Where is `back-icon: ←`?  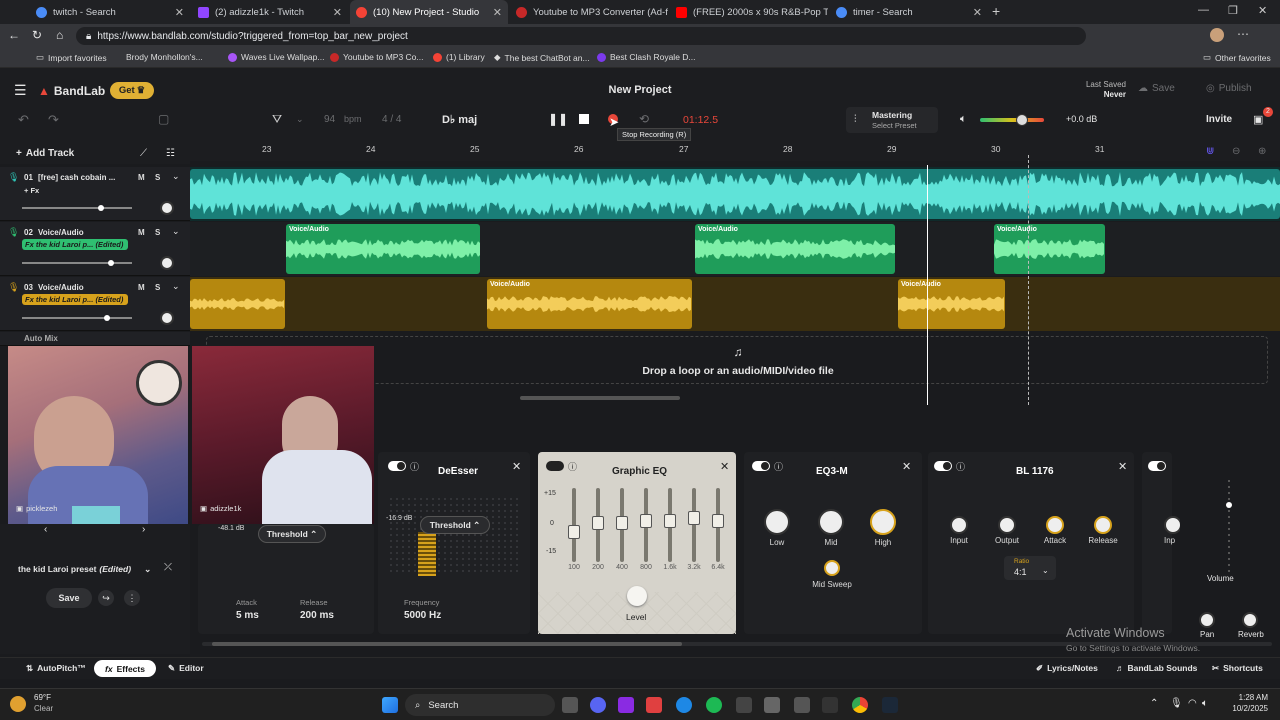 back-icon: ← is located at coordinates (14, 35).